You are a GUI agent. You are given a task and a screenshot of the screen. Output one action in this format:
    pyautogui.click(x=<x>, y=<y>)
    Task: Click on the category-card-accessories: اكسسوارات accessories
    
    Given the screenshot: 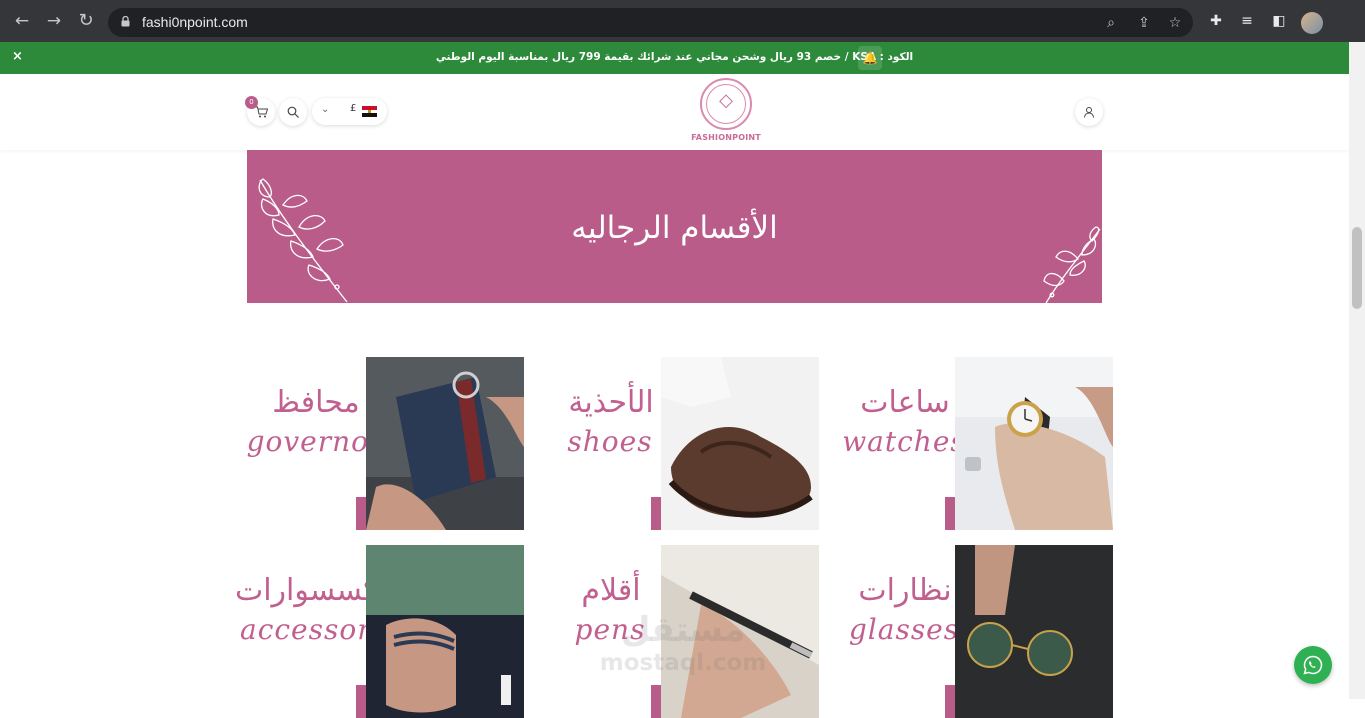 What is the action you would take?
    pyautogui.click(x=379, y=631)
    